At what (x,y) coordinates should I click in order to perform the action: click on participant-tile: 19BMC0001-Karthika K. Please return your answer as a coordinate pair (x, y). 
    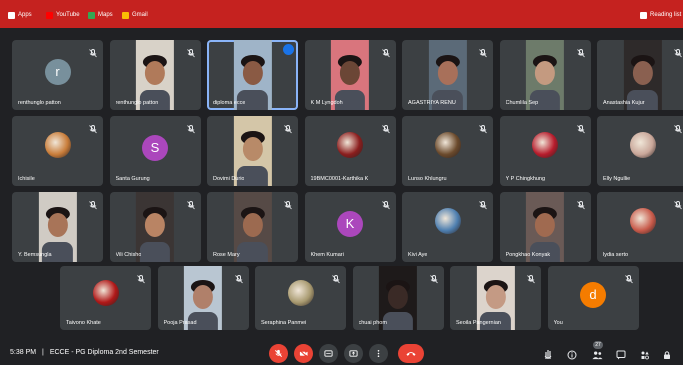
    Looking at the image, I should click on (350, 151).